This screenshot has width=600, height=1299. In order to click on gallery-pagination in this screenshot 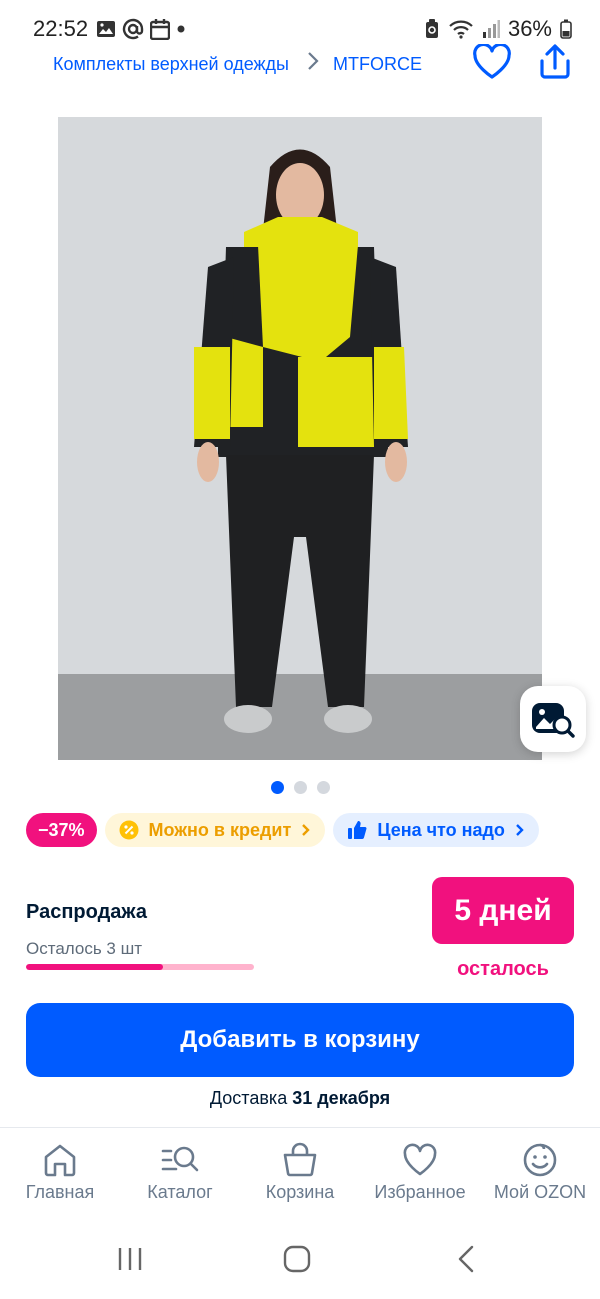, I will do `click(300, 787)`.